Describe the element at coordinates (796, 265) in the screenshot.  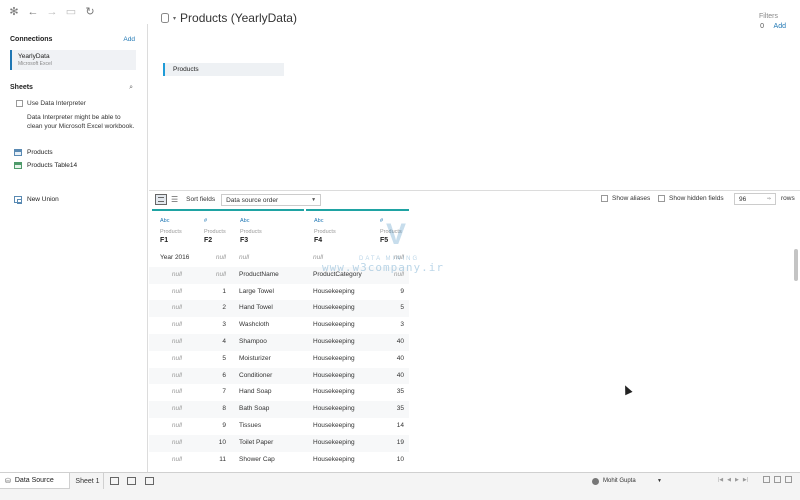
I see `vertical-scrollbar` at that location.